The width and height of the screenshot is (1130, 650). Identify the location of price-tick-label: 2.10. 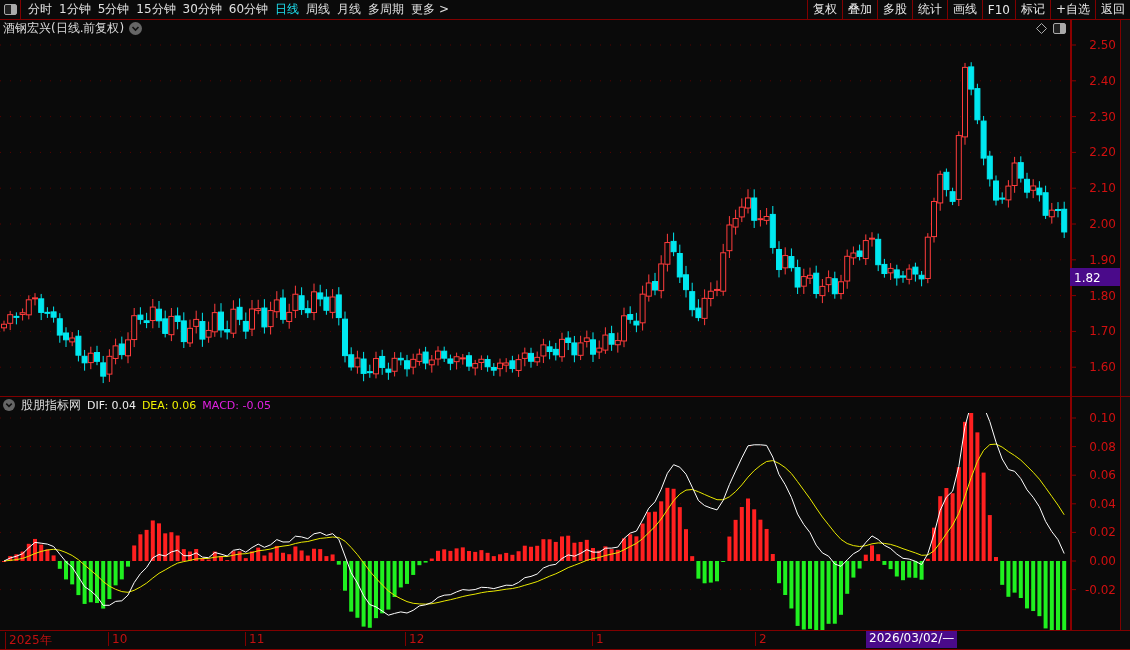
(1102, 188).